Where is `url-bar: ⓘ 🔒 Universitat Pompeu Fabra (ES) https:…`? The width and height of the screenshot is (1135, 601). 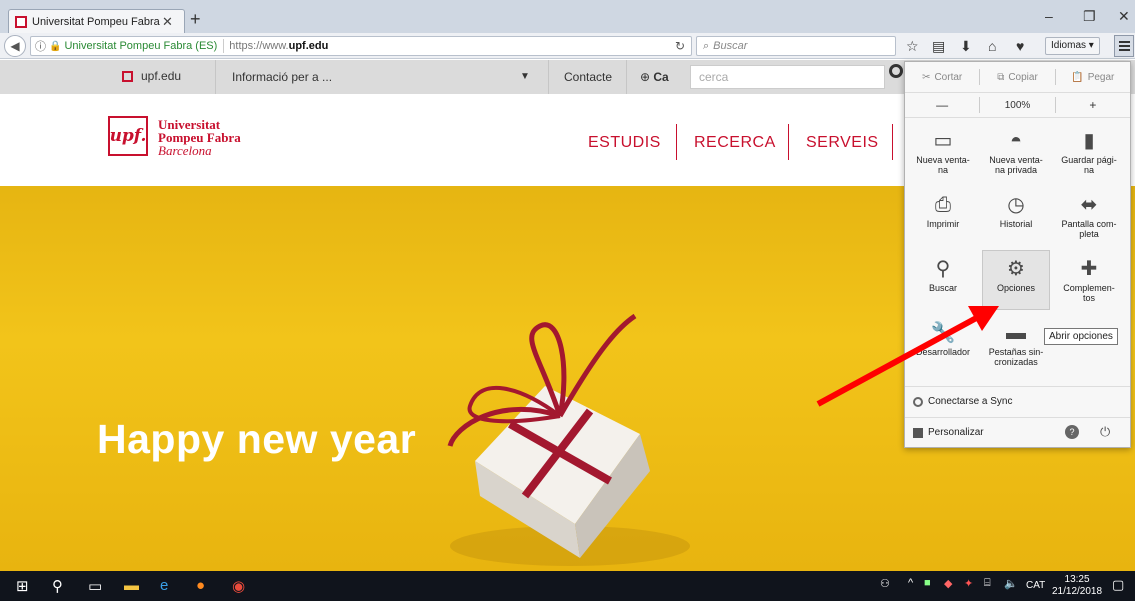
url-bar: ⓘ 🔒 Universitat Pompeu Fabra (ES) https:… is located at coordinates (361, 46).